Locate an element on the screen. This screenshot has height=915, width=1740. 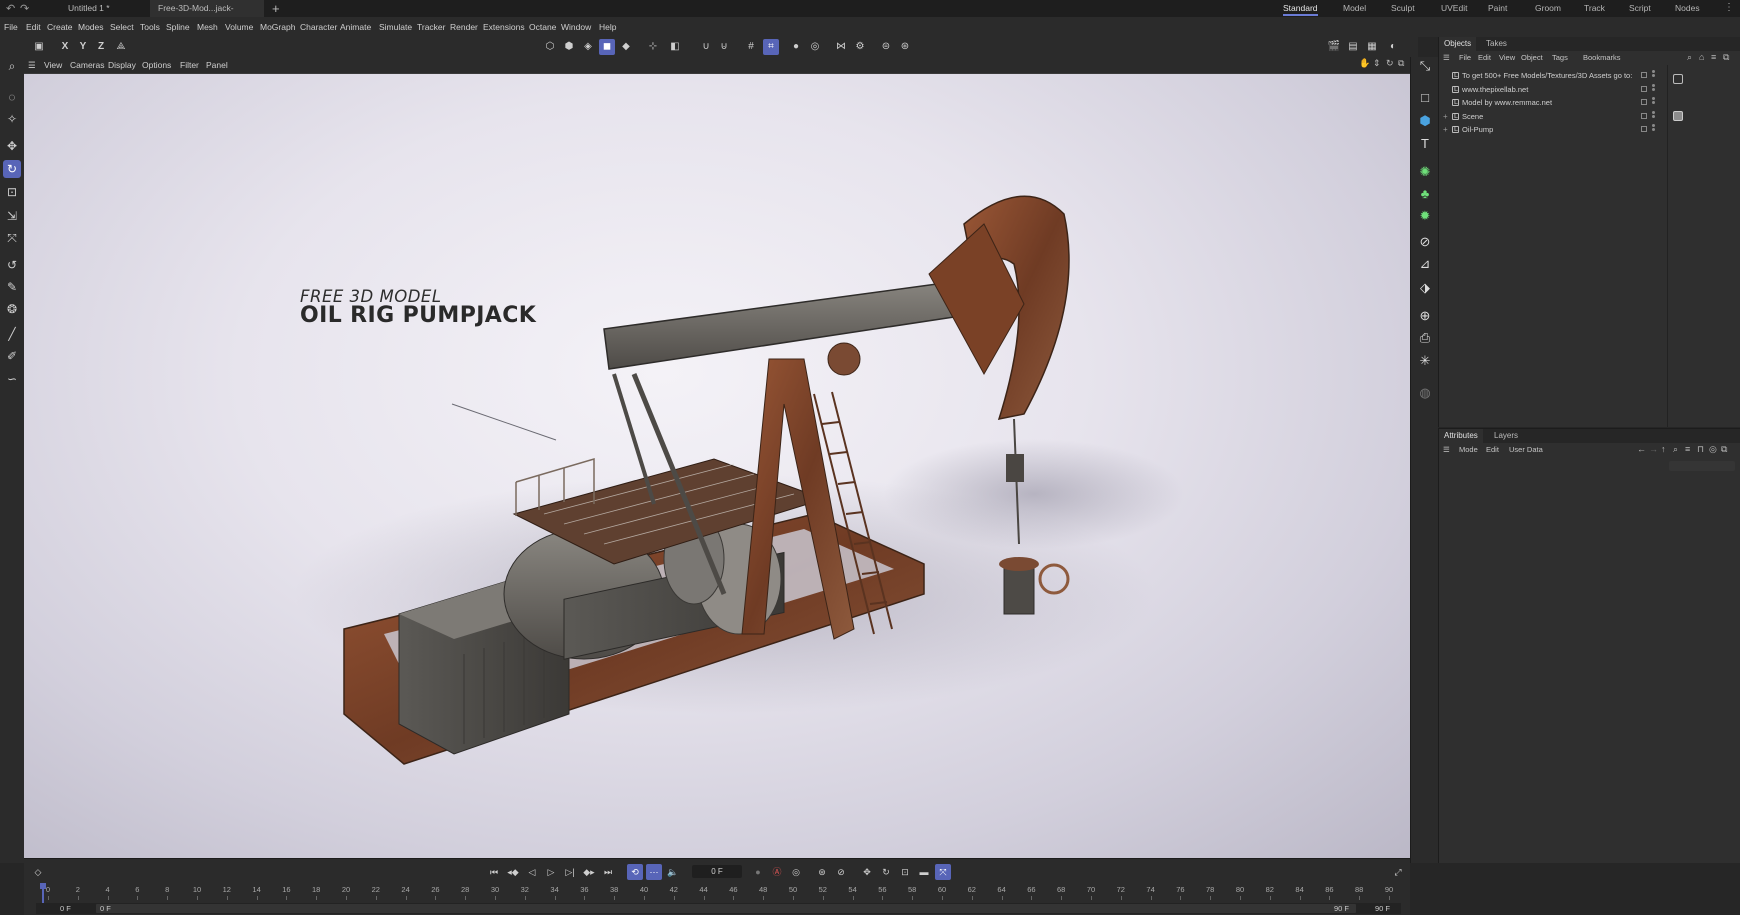
workplane-icon: ⌗ is located at coordinates (771, 47).